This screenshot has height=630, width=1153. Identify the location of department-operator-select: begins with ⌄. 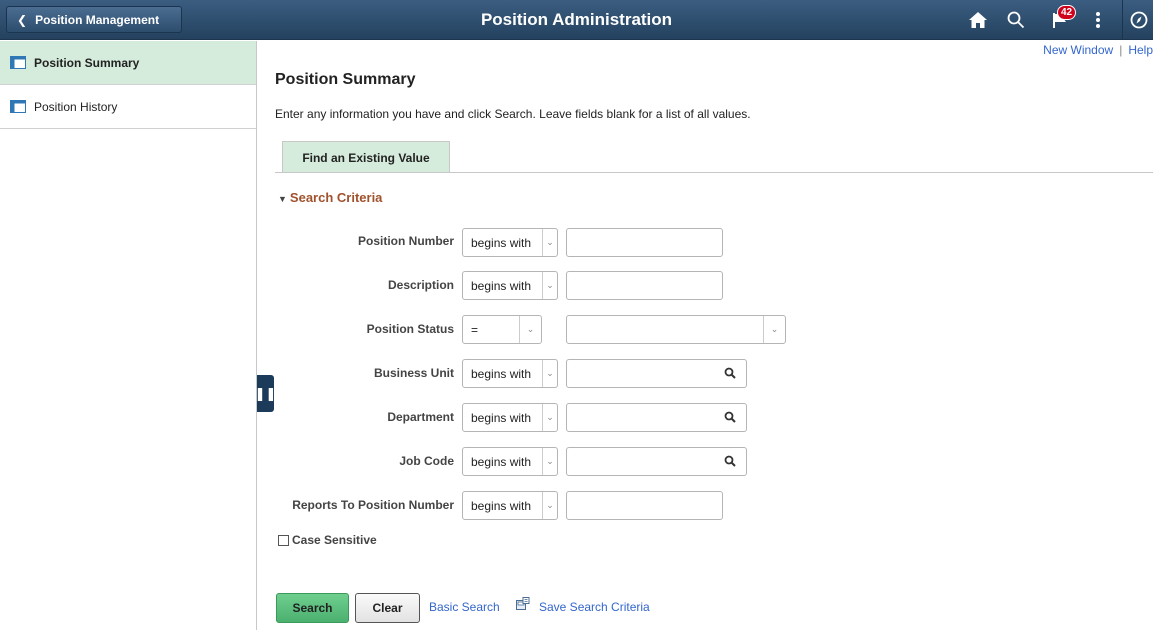
(510, 417).